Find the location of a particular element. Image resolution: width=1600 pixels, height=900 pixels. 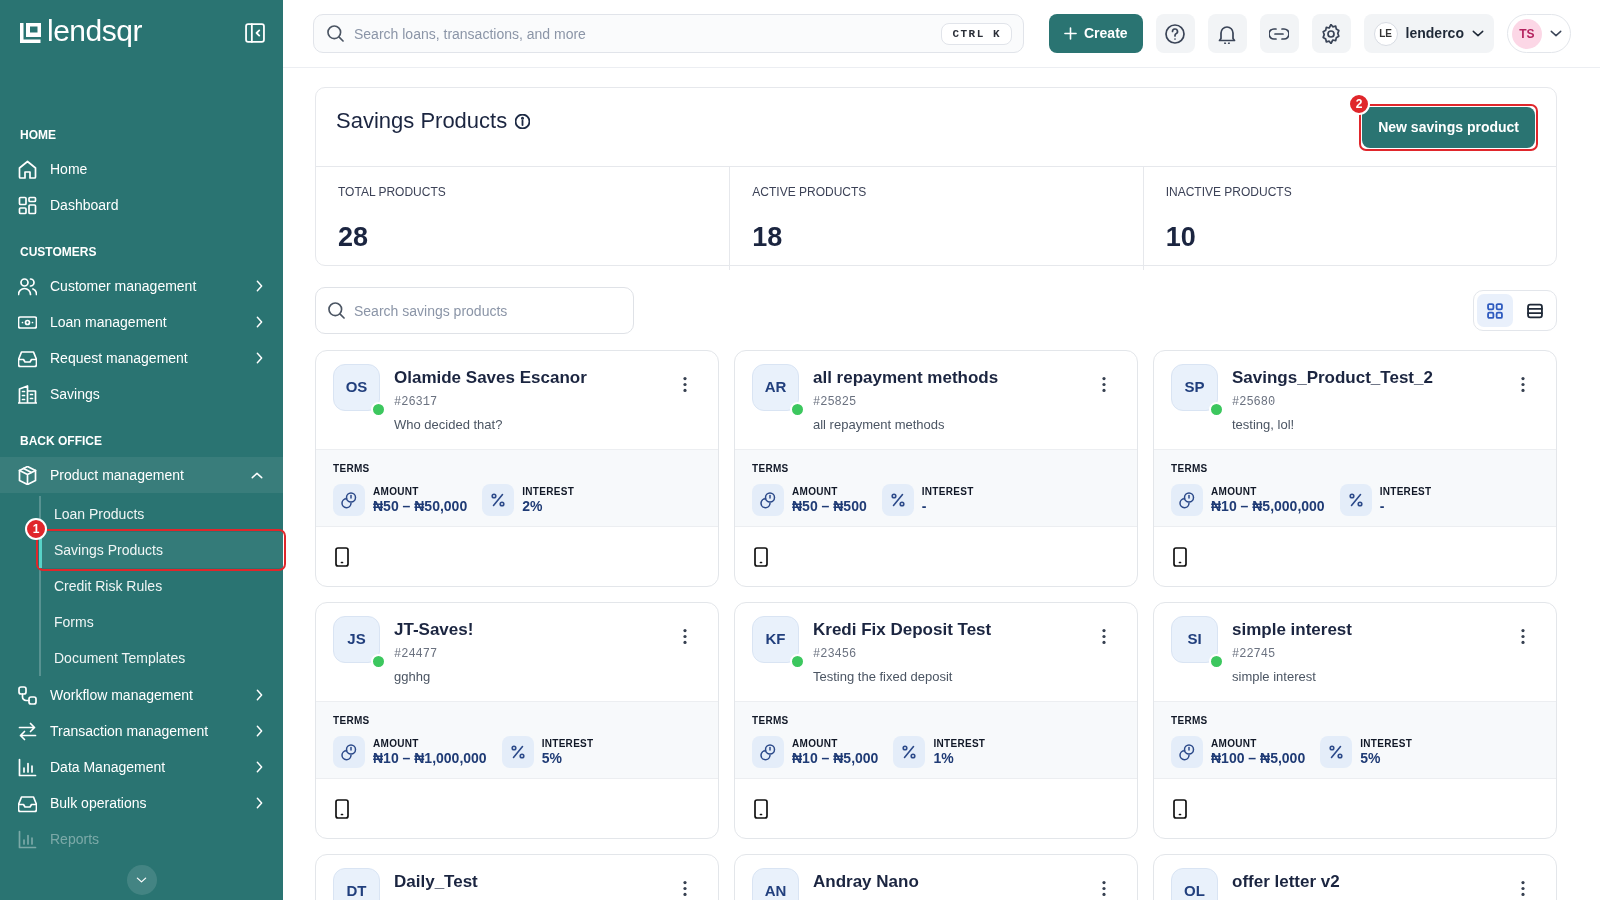

product-name: Savings_Product_Test_2 is located at coordinates (1333, 378).